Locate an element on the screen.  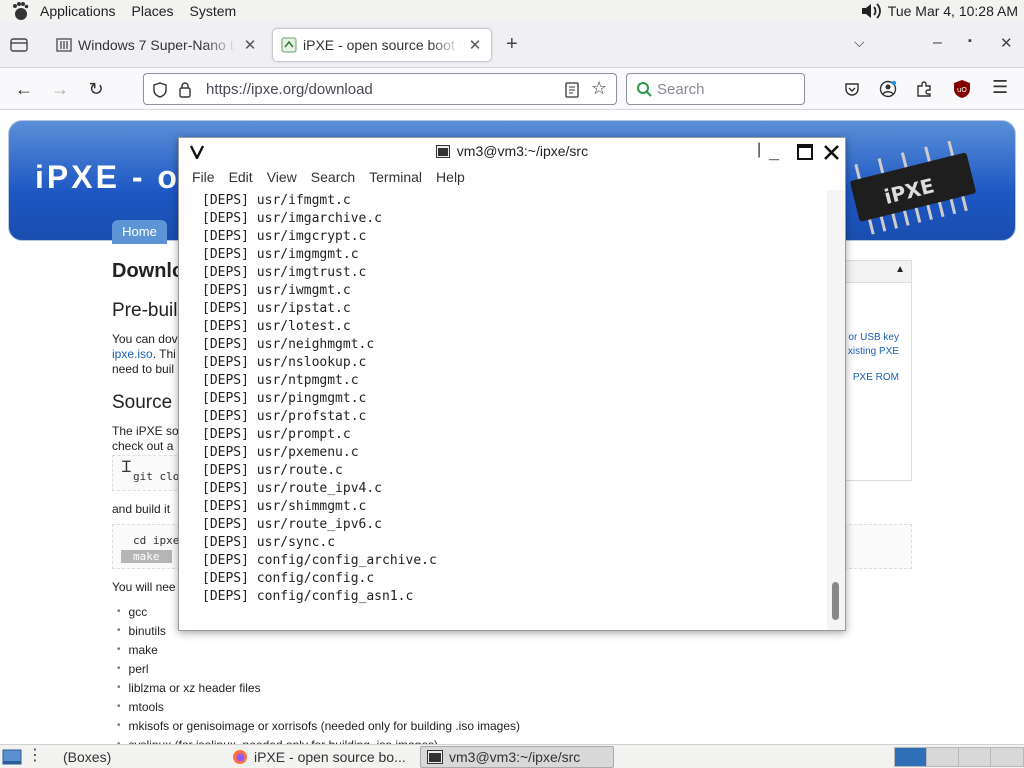
terminal-line: [DEPS] usr/imgarchive.c is located at coordinates (292, 218).